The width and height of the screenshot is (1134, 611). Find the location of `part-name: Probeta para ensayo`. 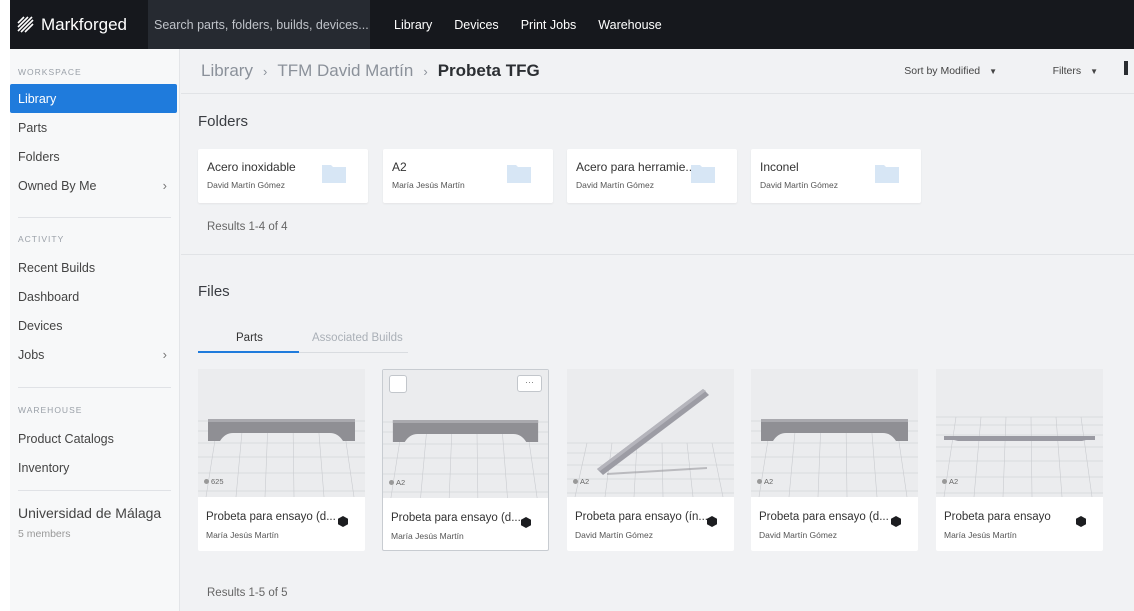

part-name: Probeta para ensayo is located at coordinates (997, 517).